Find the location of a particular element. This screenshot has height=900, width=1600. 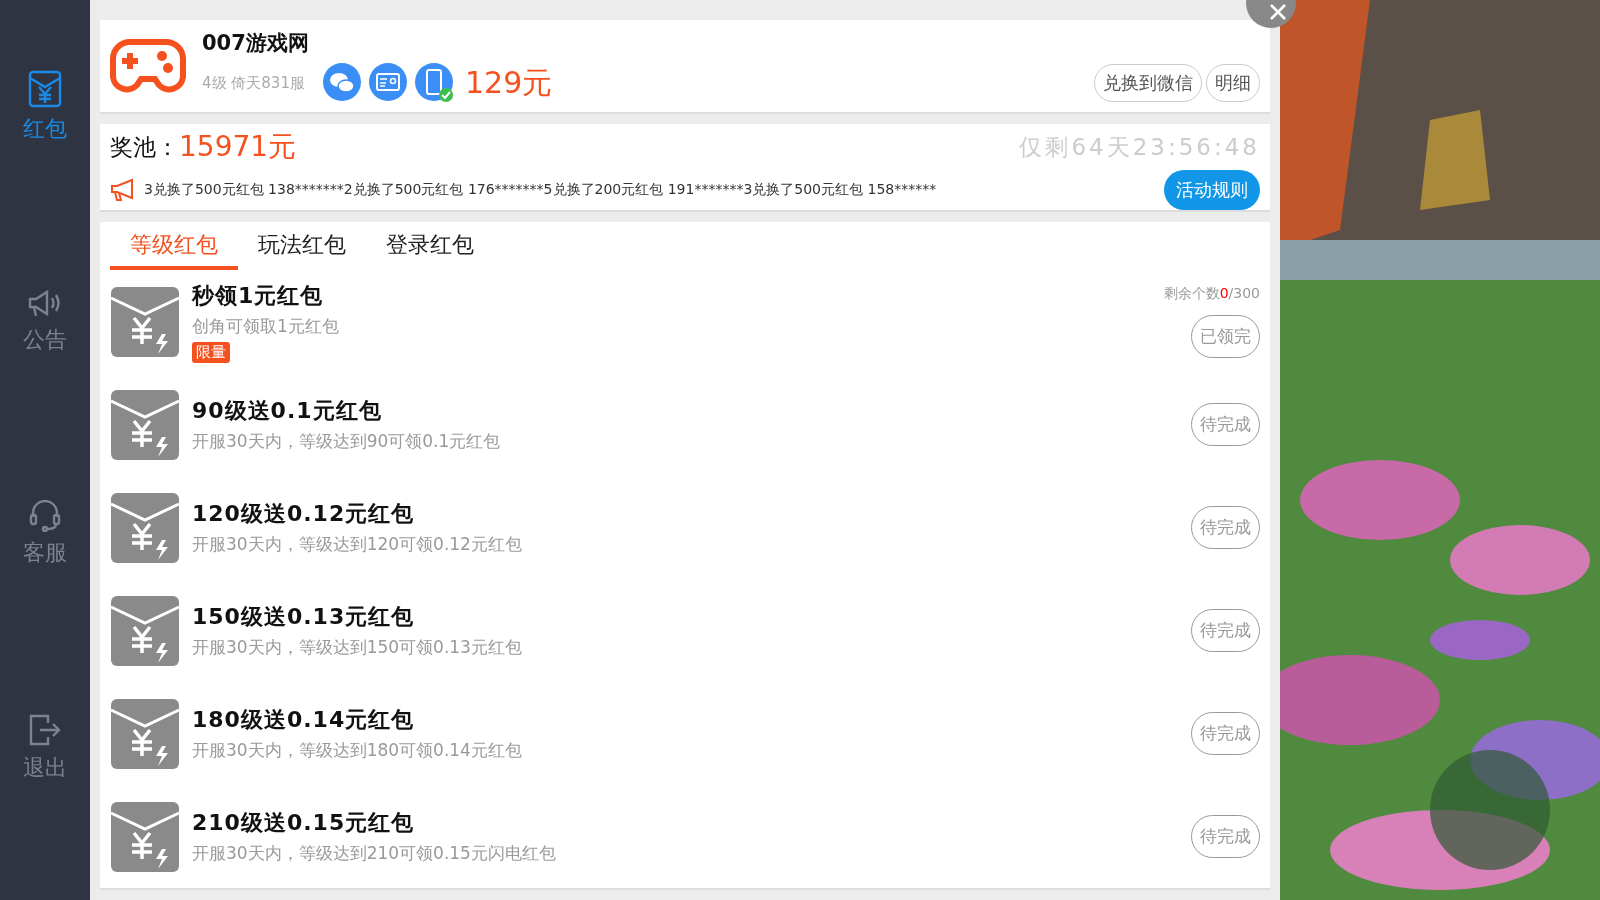

reward-description: 开服30天内，等级达到120可领0.12元红包 is located at coordinates (357, 544).